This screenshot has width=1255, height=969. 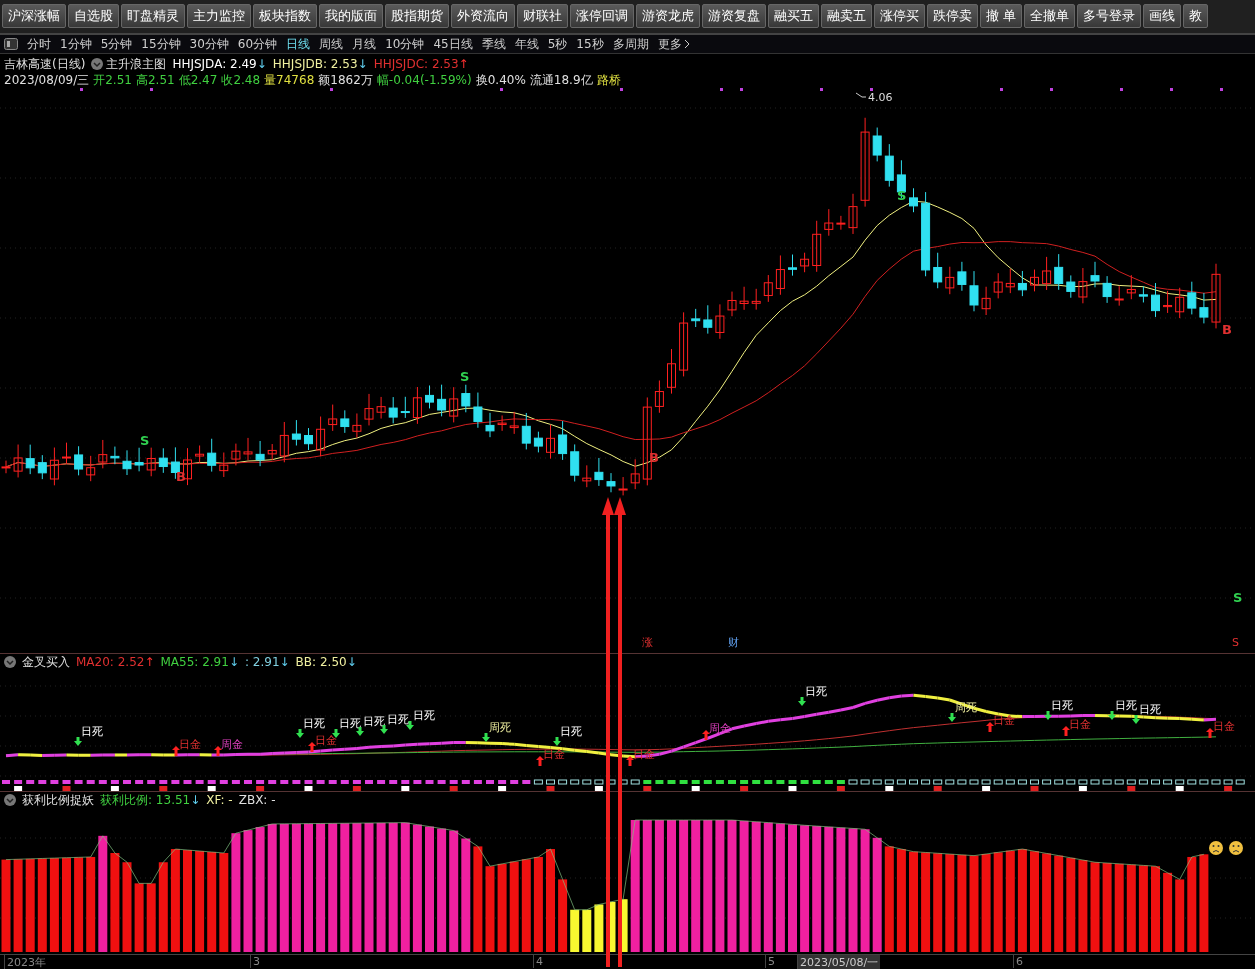 What do you see at coordinates (76, 44) in the screenshot?
I see `period-tab: 1分钟` at bounding box center [76, 44].